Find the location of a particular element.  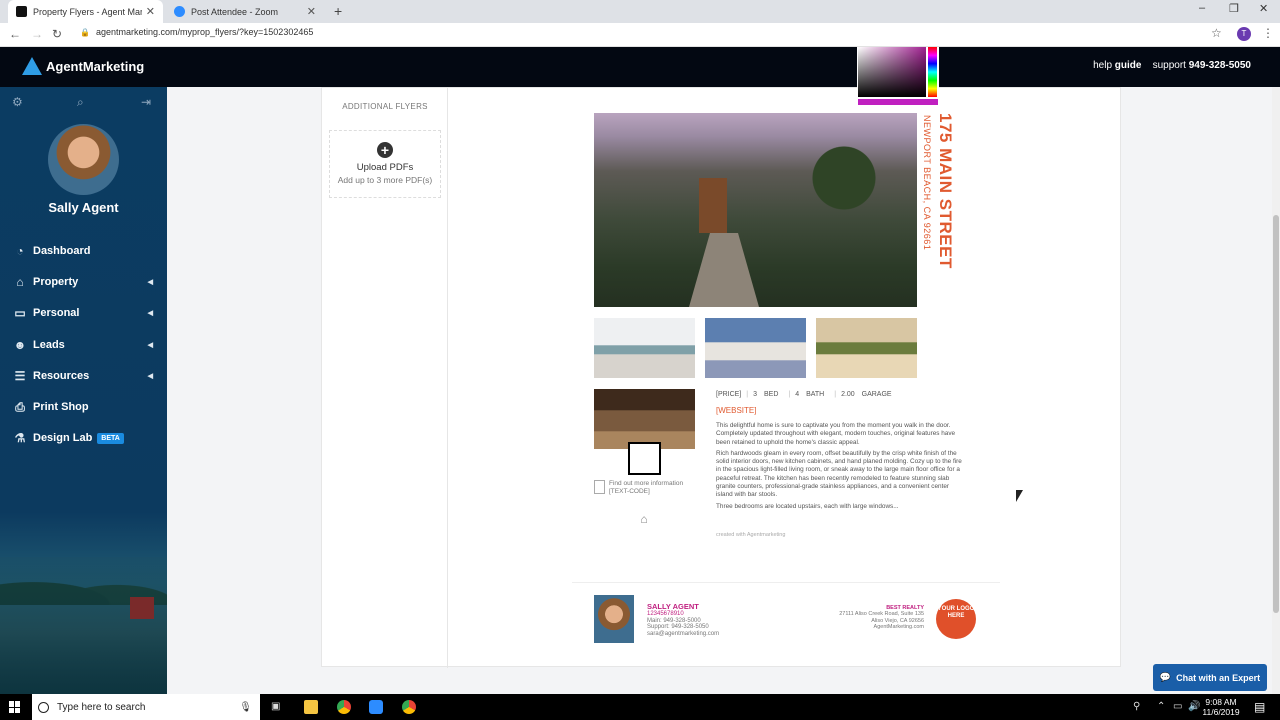

settings-gear-icon: ⚙ is located at coordinates (17, 102).